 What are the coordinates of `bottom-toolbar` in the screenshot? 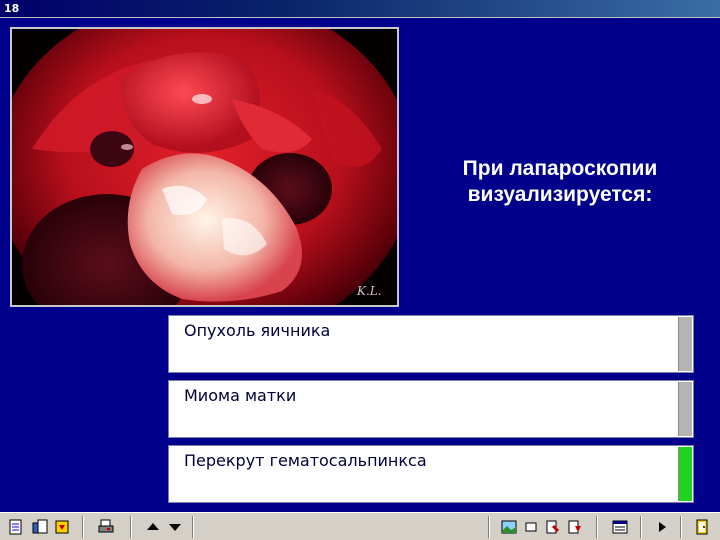 It's located at (360, 526).